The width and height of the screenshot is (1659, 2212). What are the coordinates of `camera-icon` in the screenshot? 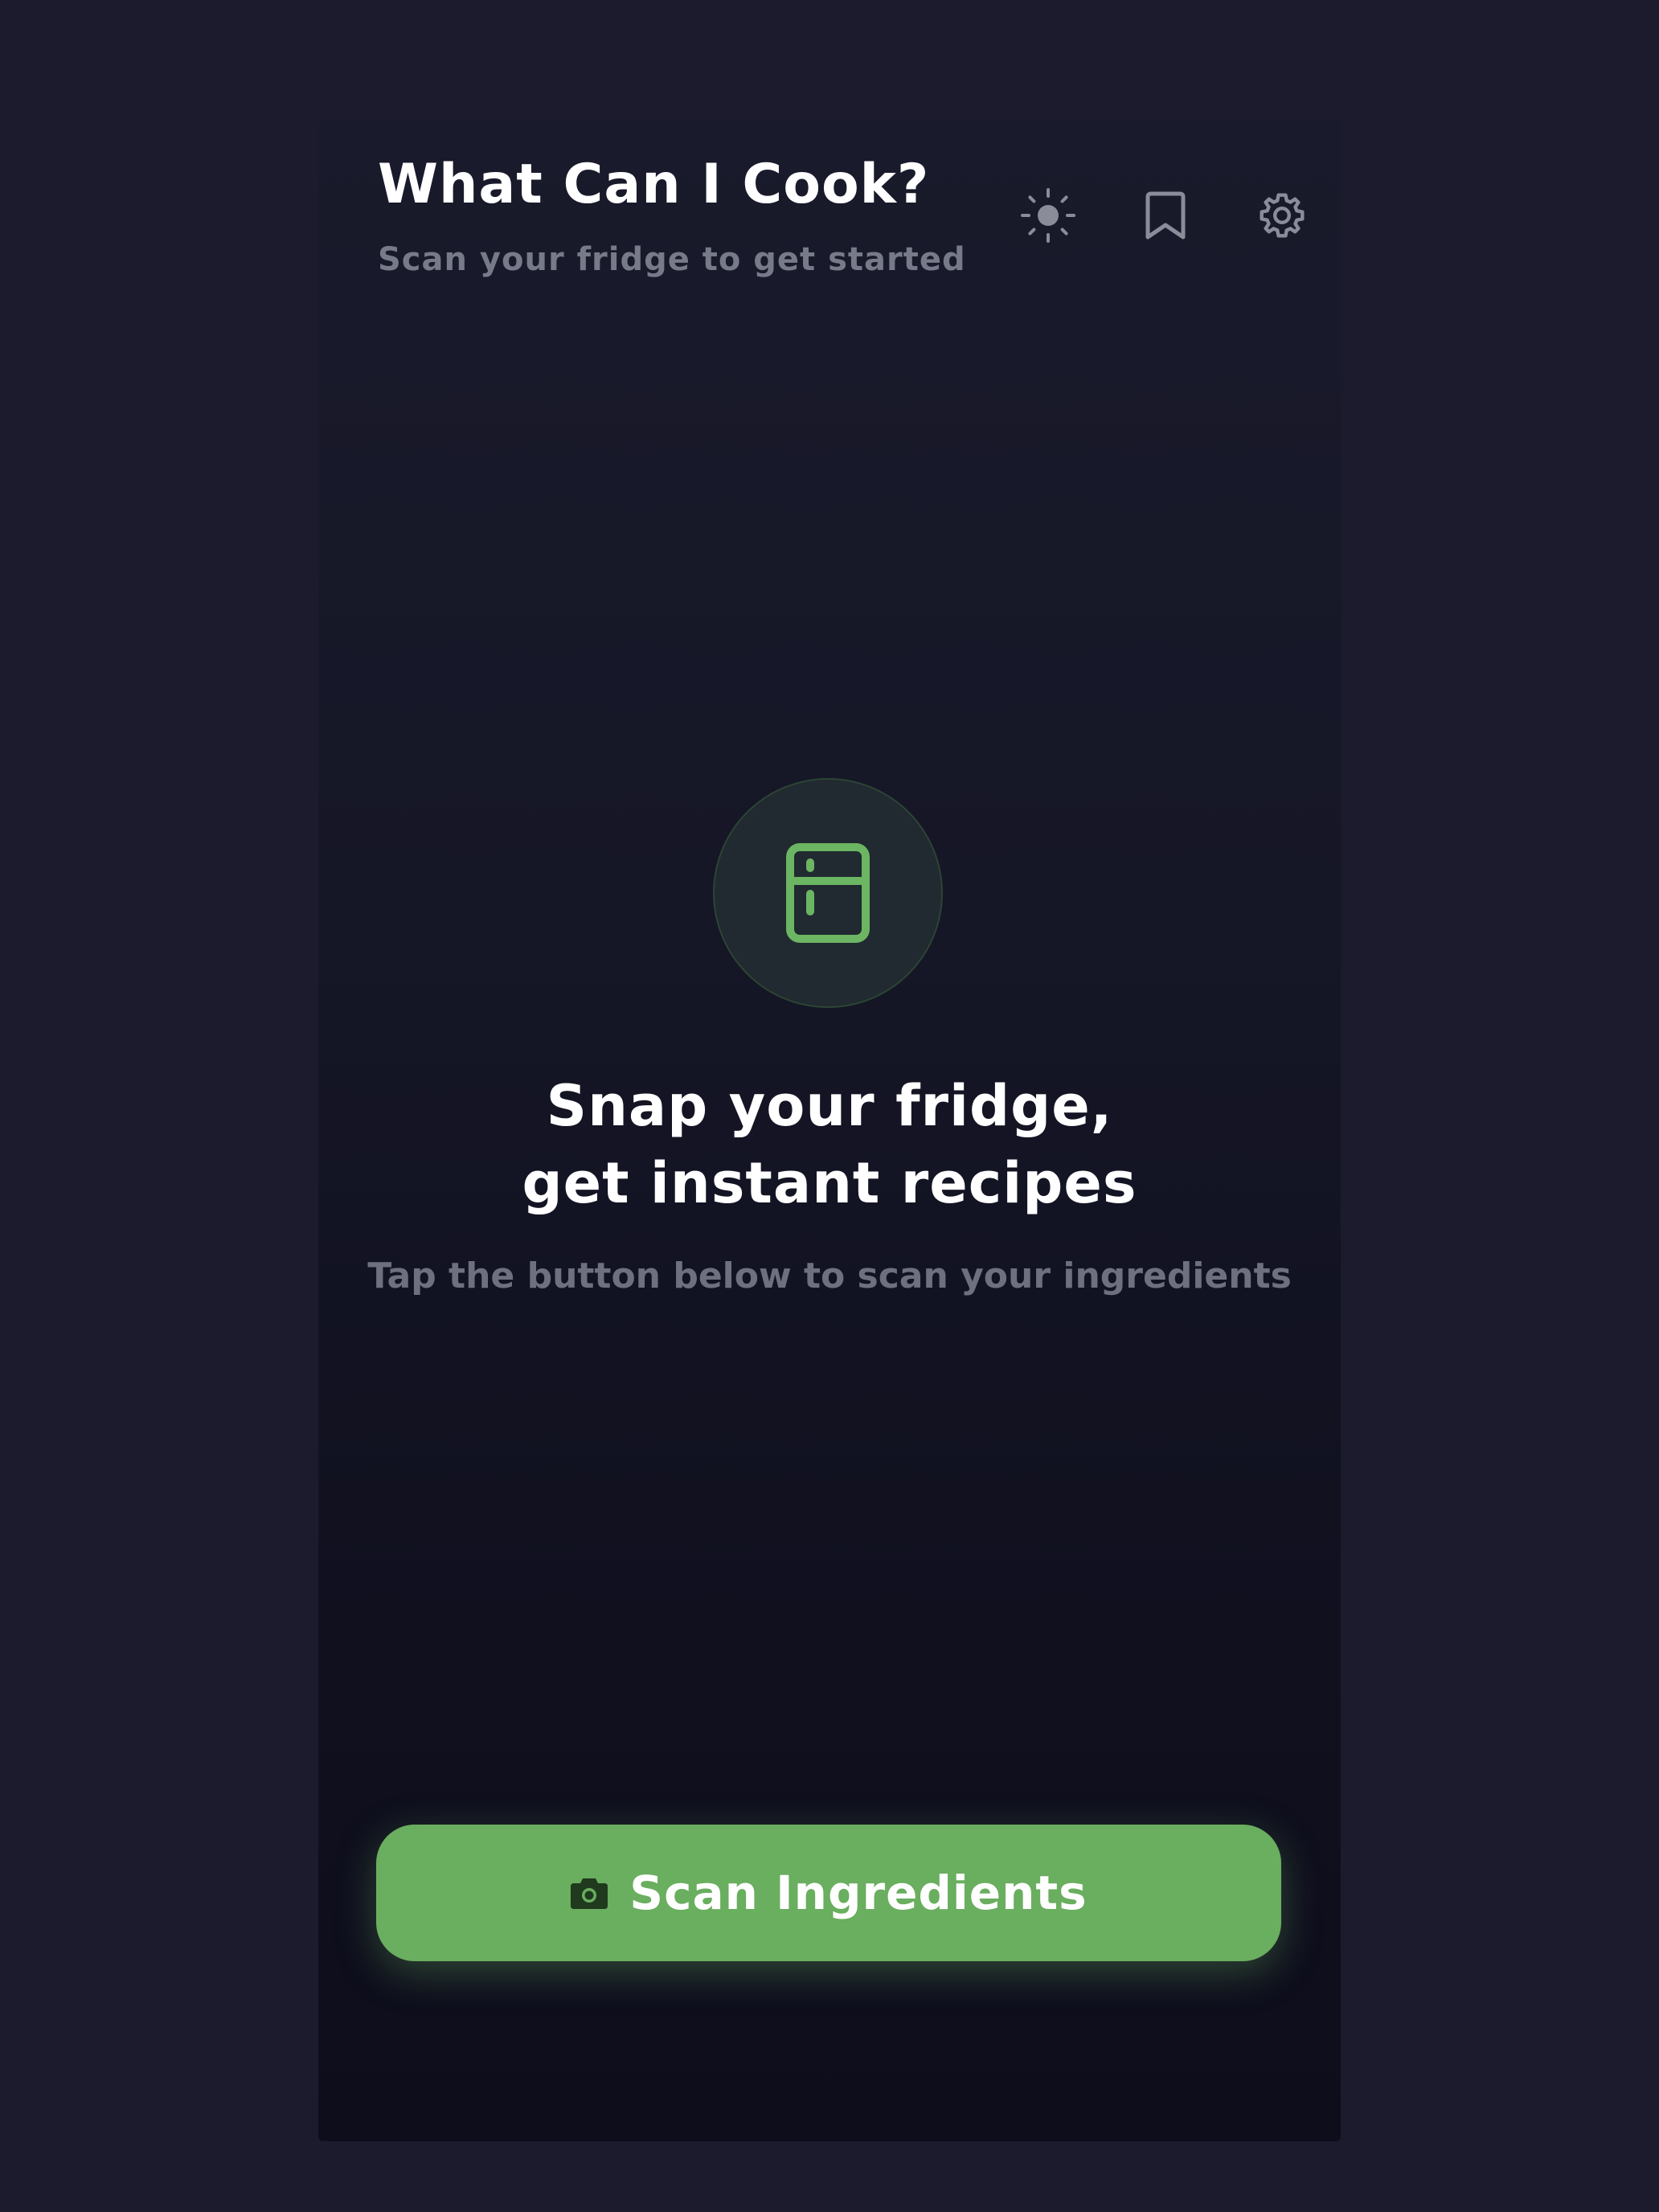 It's located at (589, 1893).